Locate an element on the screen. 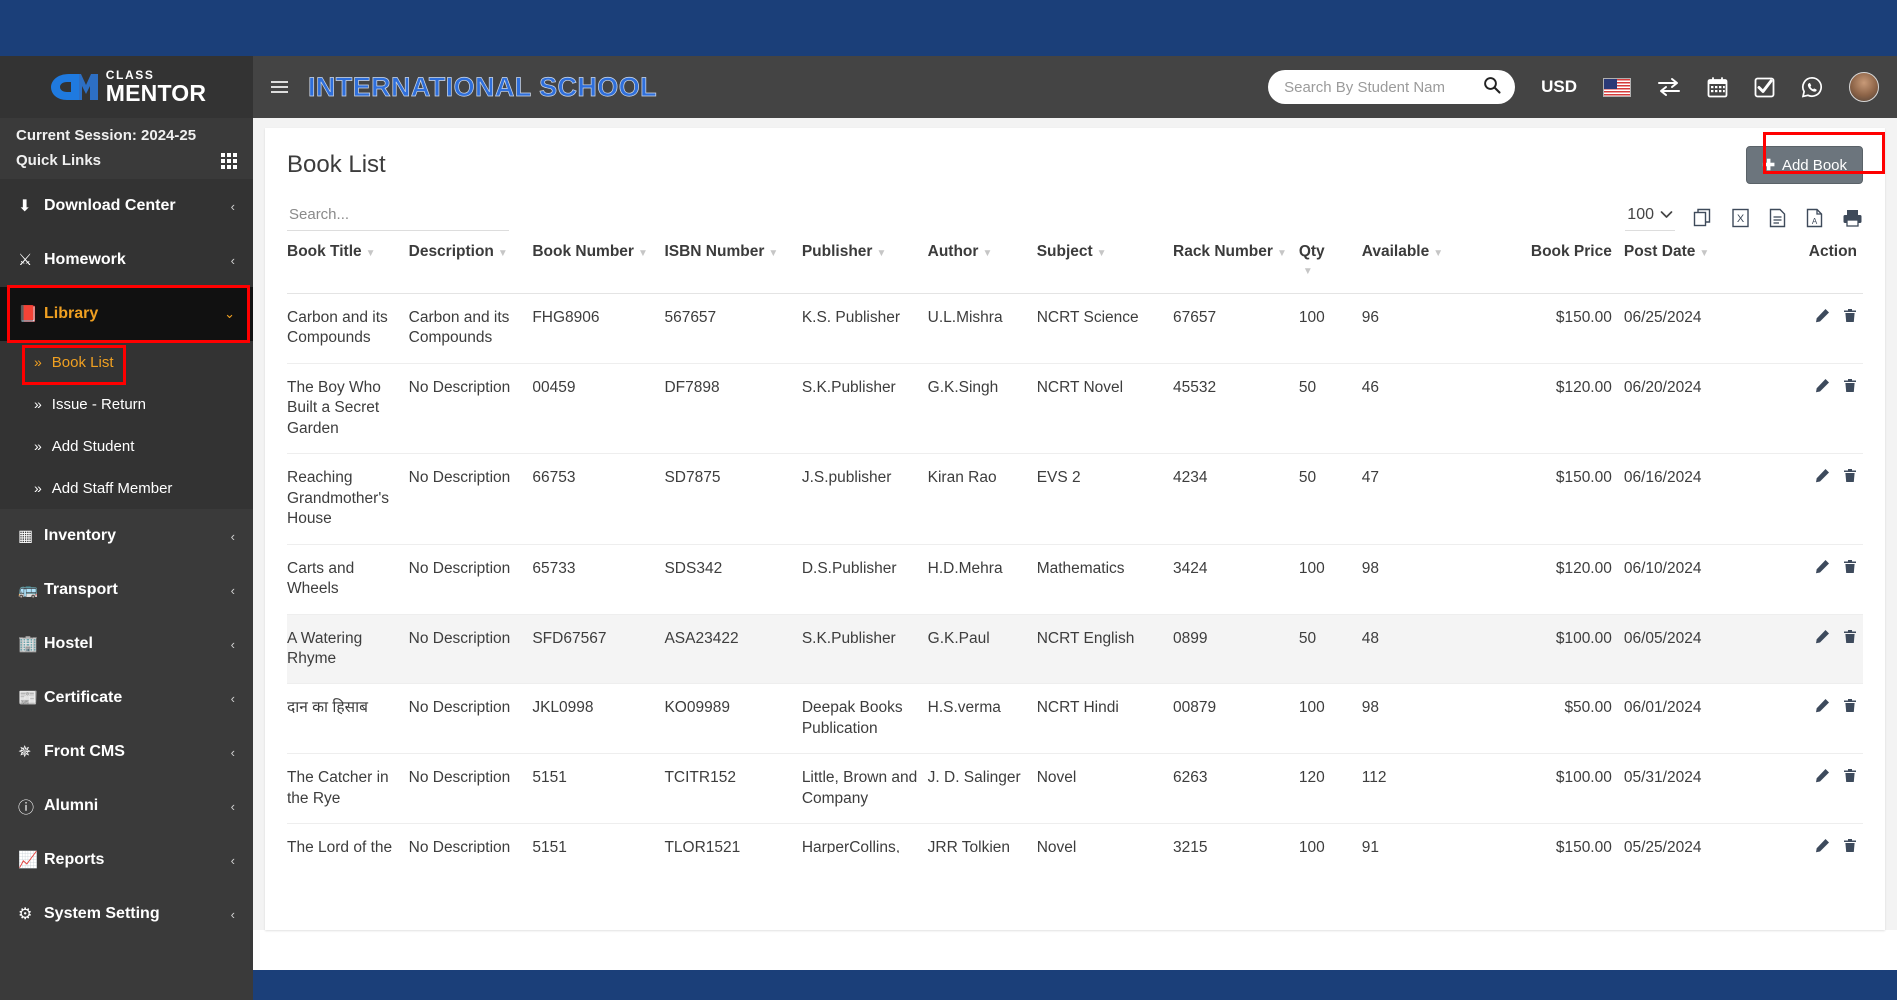  grid-icon is located at coordinates (229, 160).